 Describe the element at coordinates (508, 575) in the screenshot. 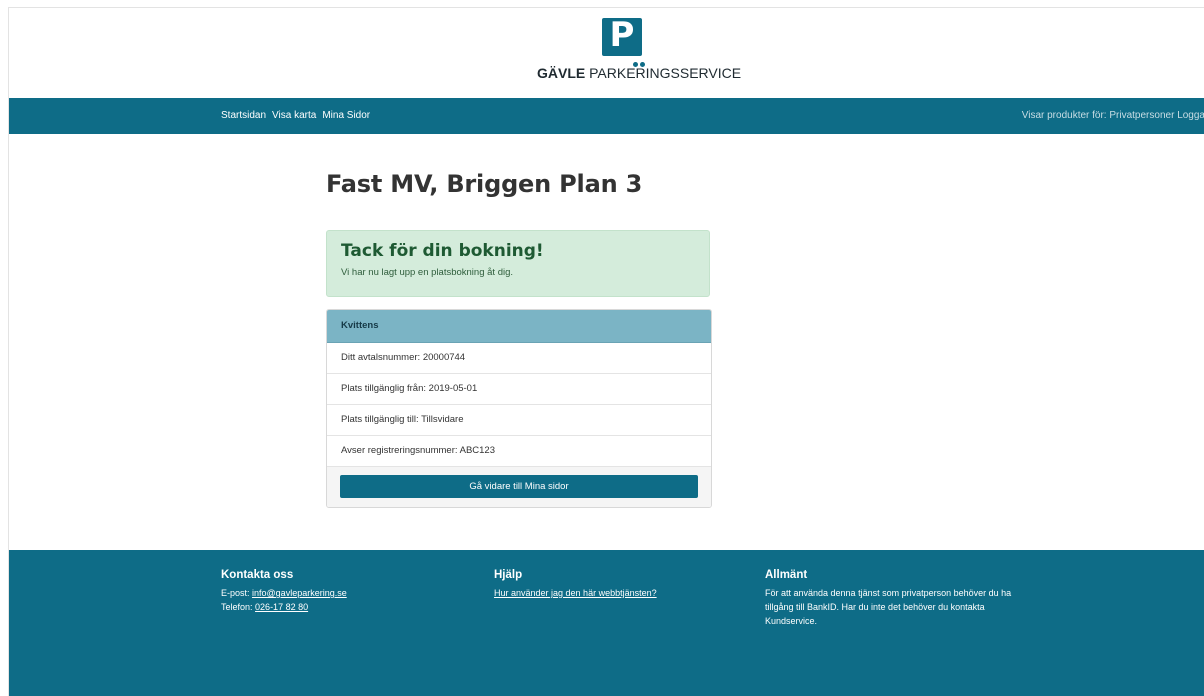

I see `footer-help-heading: Hjälp` at that location.